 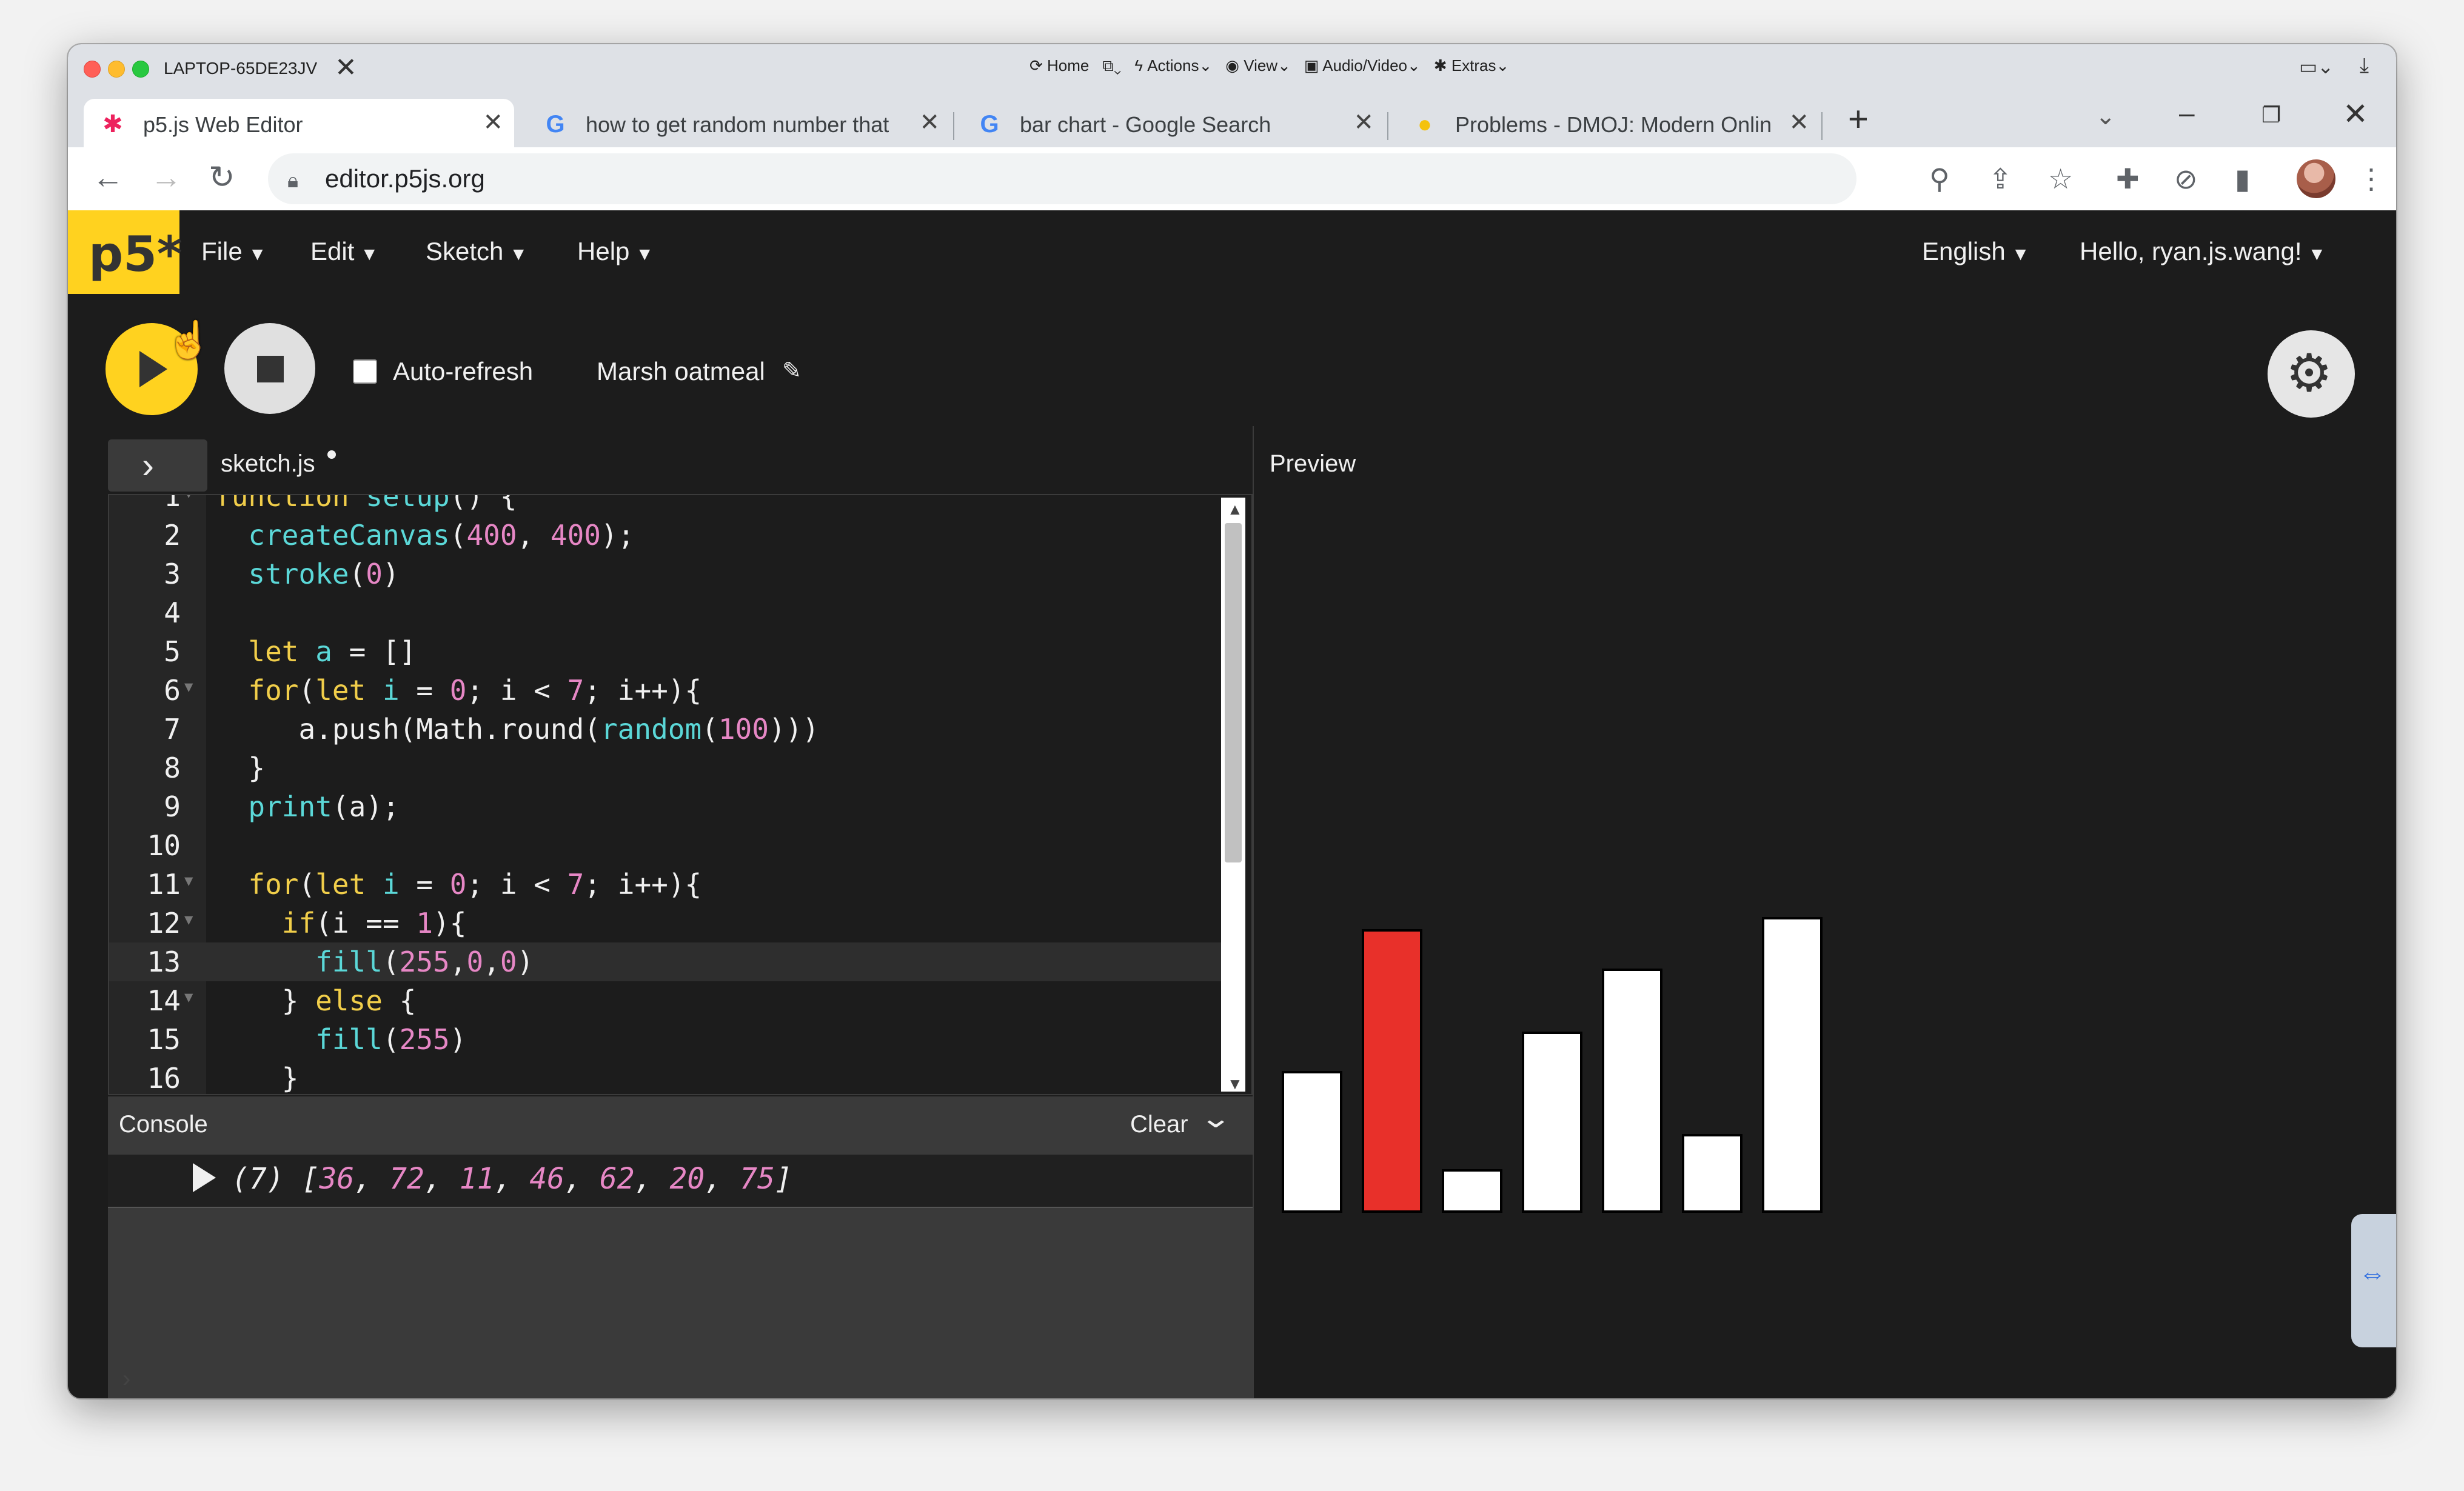 I want to click on tab-p5-editor: ✱ p5.js Web Editor ✕, so click(x=299, y=123).